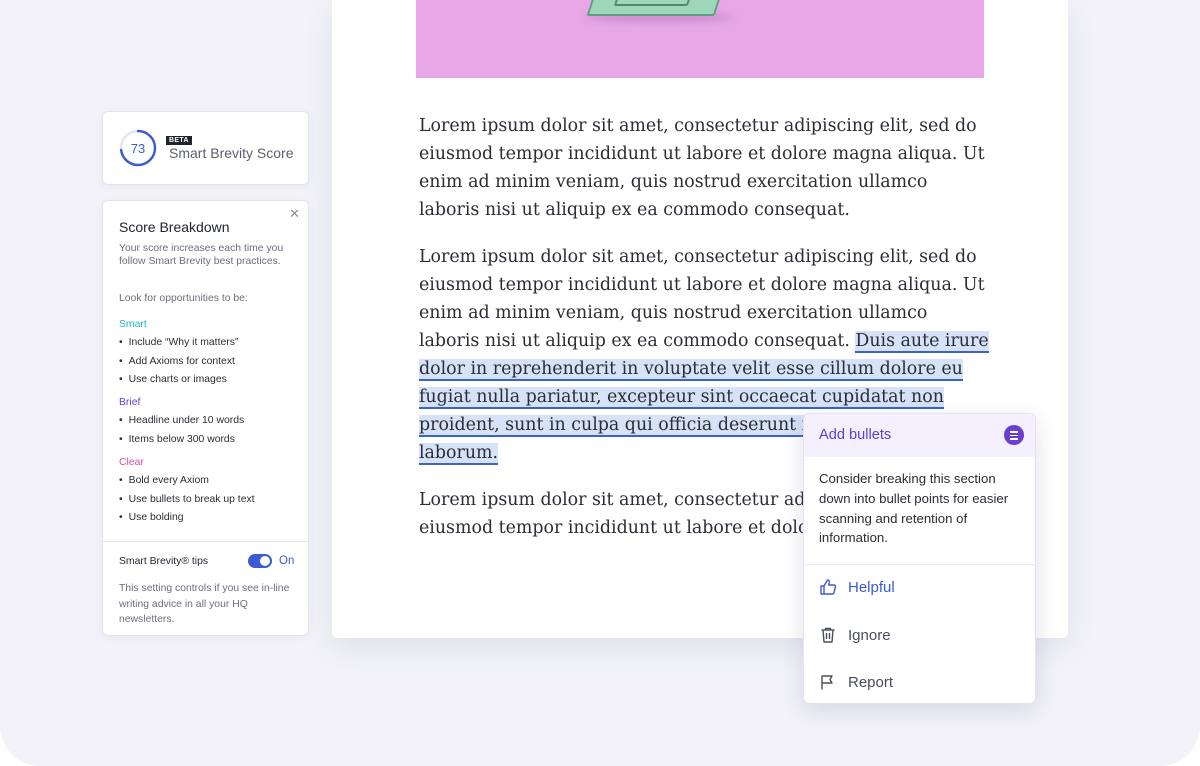 The image size is (1200, 766). What do you see at coordinates (179, 140) in the screenshot?
I see `beta-badge: BETA` at bounding box center [179, 140].